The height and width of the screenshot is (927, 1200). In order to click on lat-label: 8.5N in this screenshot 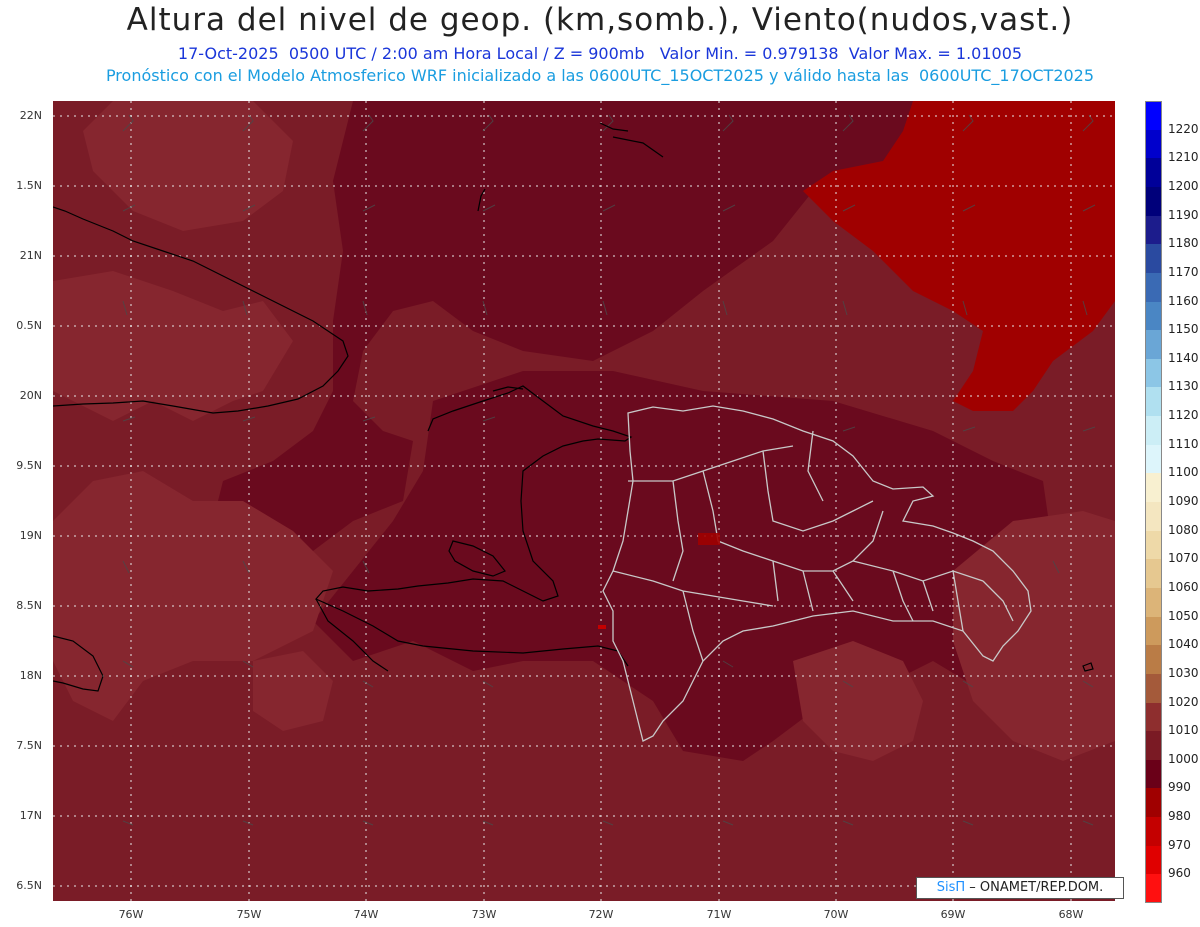, I will do `click(29, 605)`.